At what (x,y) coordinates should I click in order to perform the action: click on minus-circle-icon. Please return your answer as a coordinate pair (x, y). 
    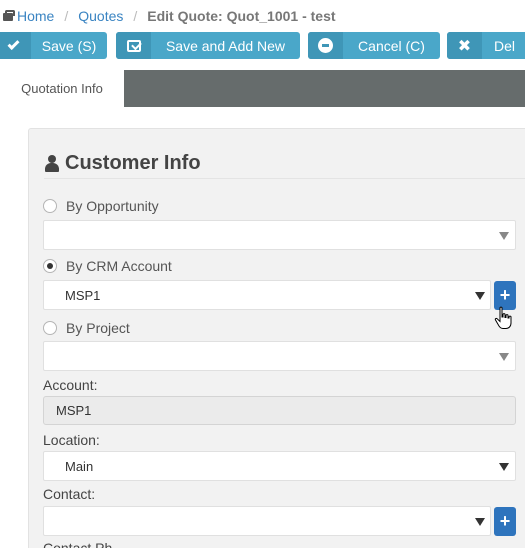
    Looking at the image, I should click on (325, 45).